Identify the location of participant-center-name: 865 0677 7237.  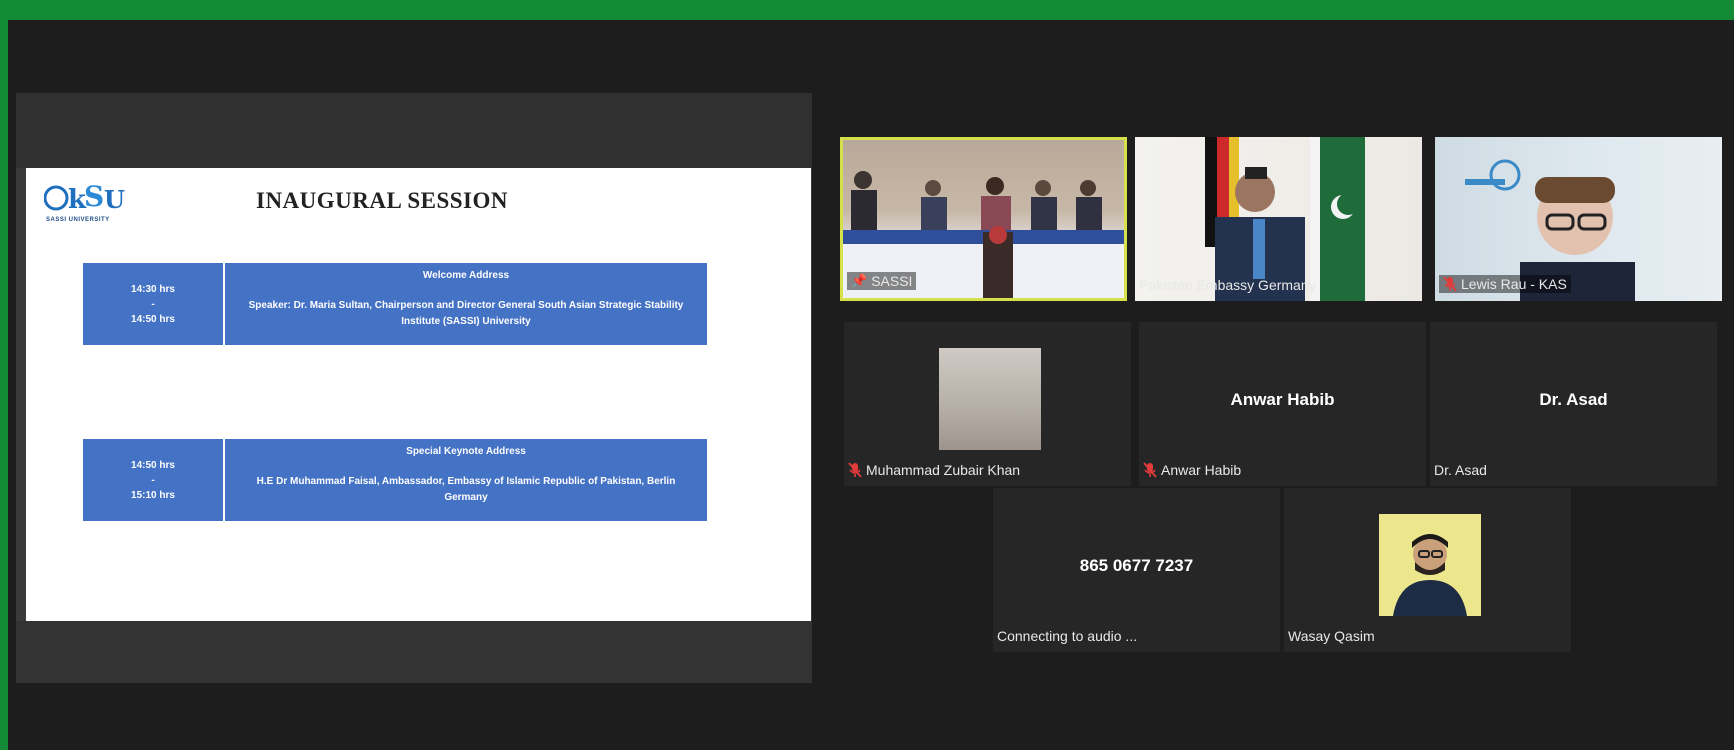
(1136, 565).